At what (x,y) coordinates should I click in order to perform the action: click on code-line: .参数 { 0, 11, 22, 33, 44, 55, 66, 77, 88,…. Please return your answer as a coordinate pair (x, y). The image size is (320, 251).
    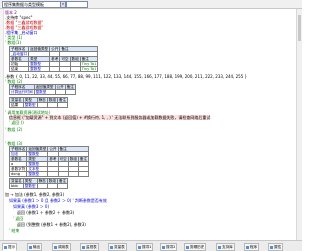
    Looking at the image, I should click on (126, 76).